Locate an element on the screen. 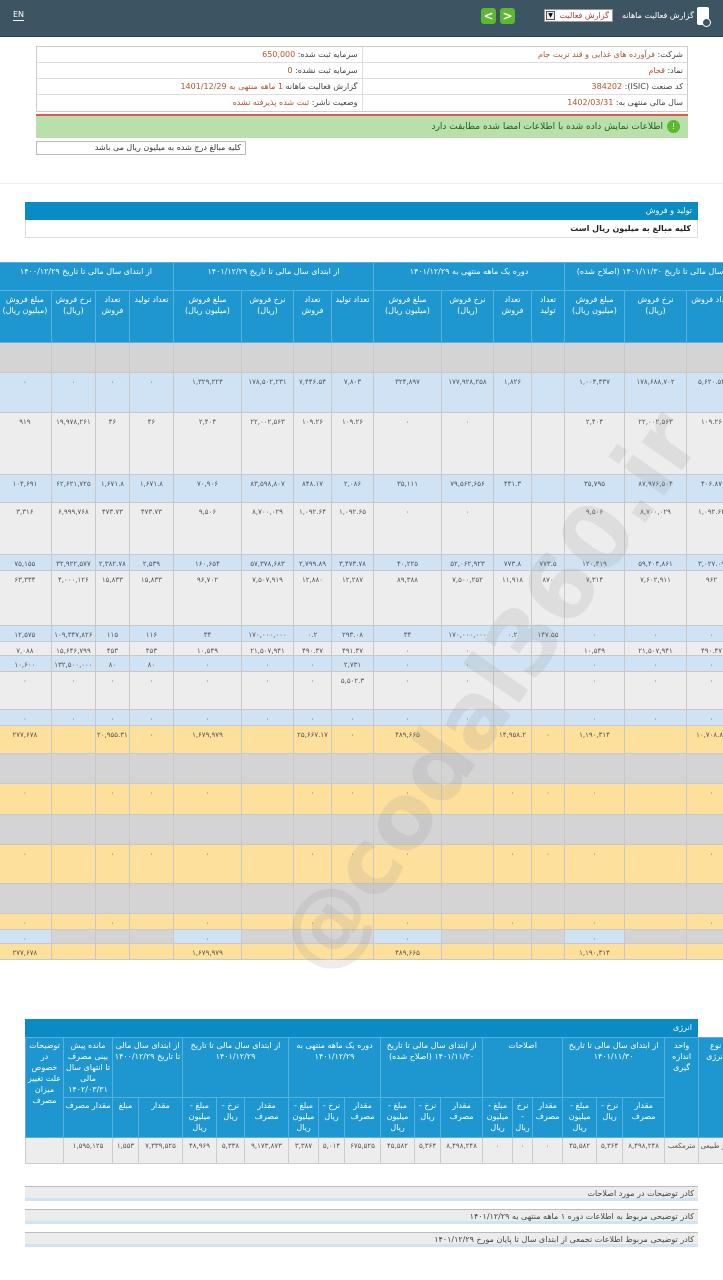 The image size is (723, 1280). table-cell: ۱,۶۷۱.۸ is located at coordinates (151, 488).